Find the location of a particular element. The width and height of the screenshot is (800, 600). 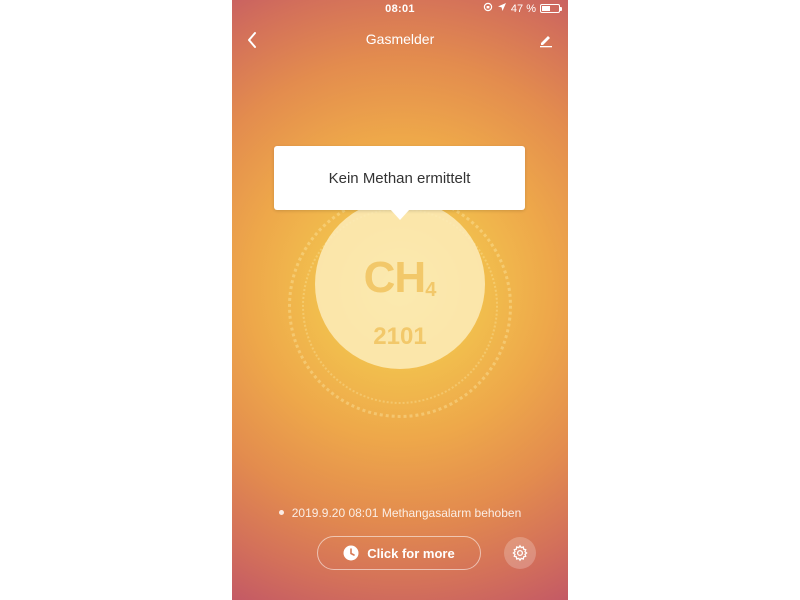

click-for-more-button: Click for more is located at coordinates (399, 553).